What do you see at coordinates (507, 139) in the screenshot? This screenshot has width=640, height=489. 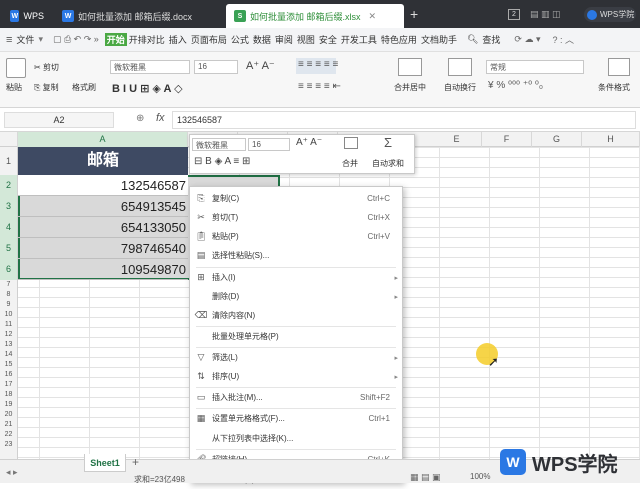 I see `column-header-f: F` at bounding box center [507, 139].